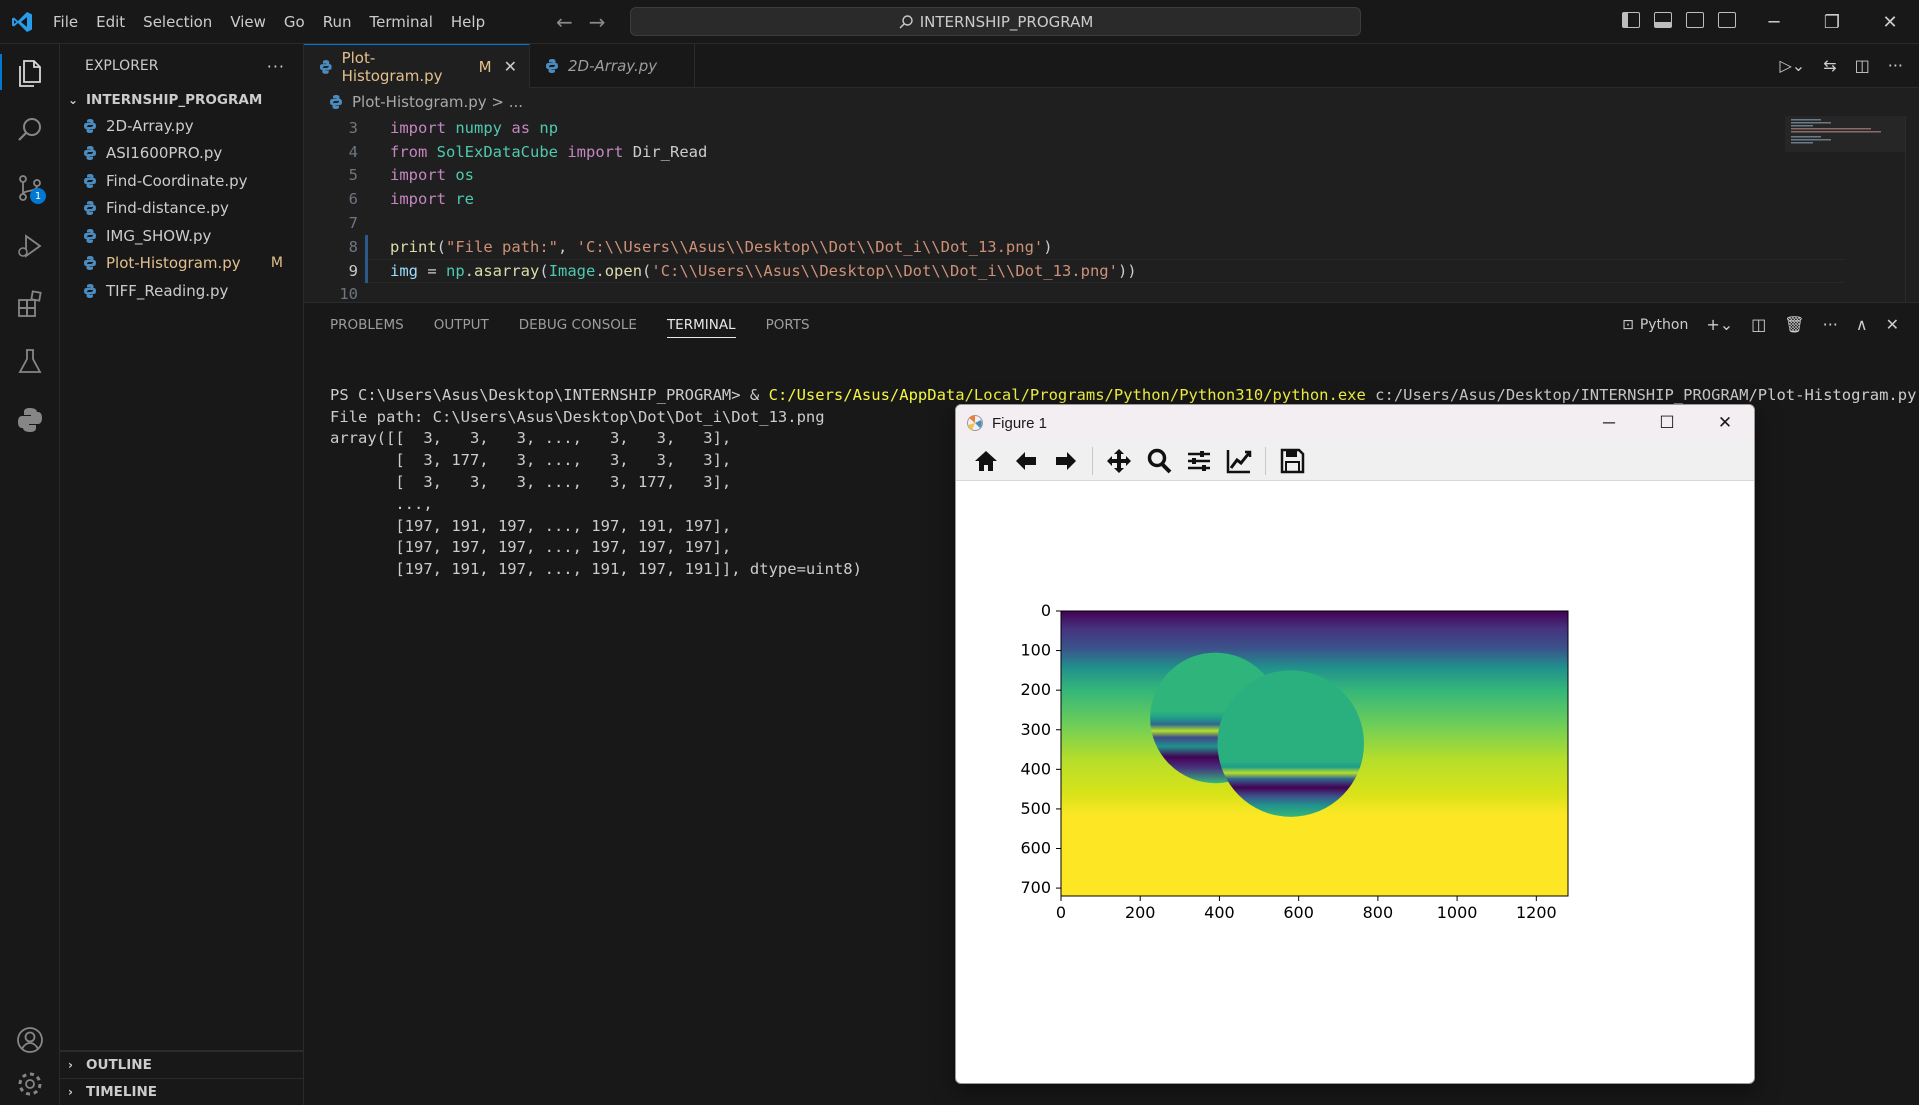  Describe the element at coordinates (248, 22) in the screenshot. I see `menu-view: View` at that location.